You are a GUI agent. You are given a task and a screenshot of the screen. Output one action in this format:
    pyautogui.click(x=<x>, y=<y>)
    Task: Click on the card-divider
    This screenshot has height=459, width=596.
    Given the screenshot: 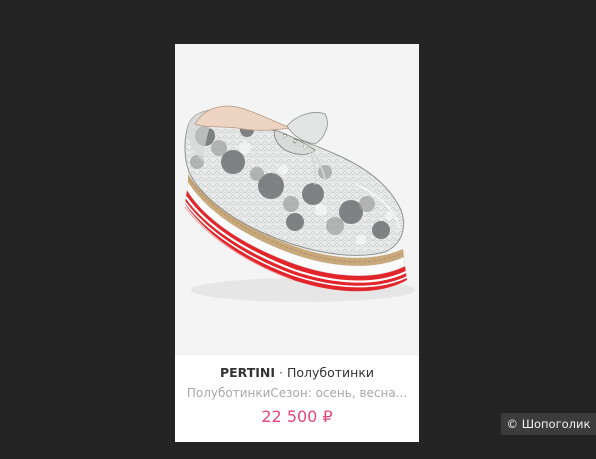 What is the action you would take?
    pyautogui.click(x=297, y=354)
    